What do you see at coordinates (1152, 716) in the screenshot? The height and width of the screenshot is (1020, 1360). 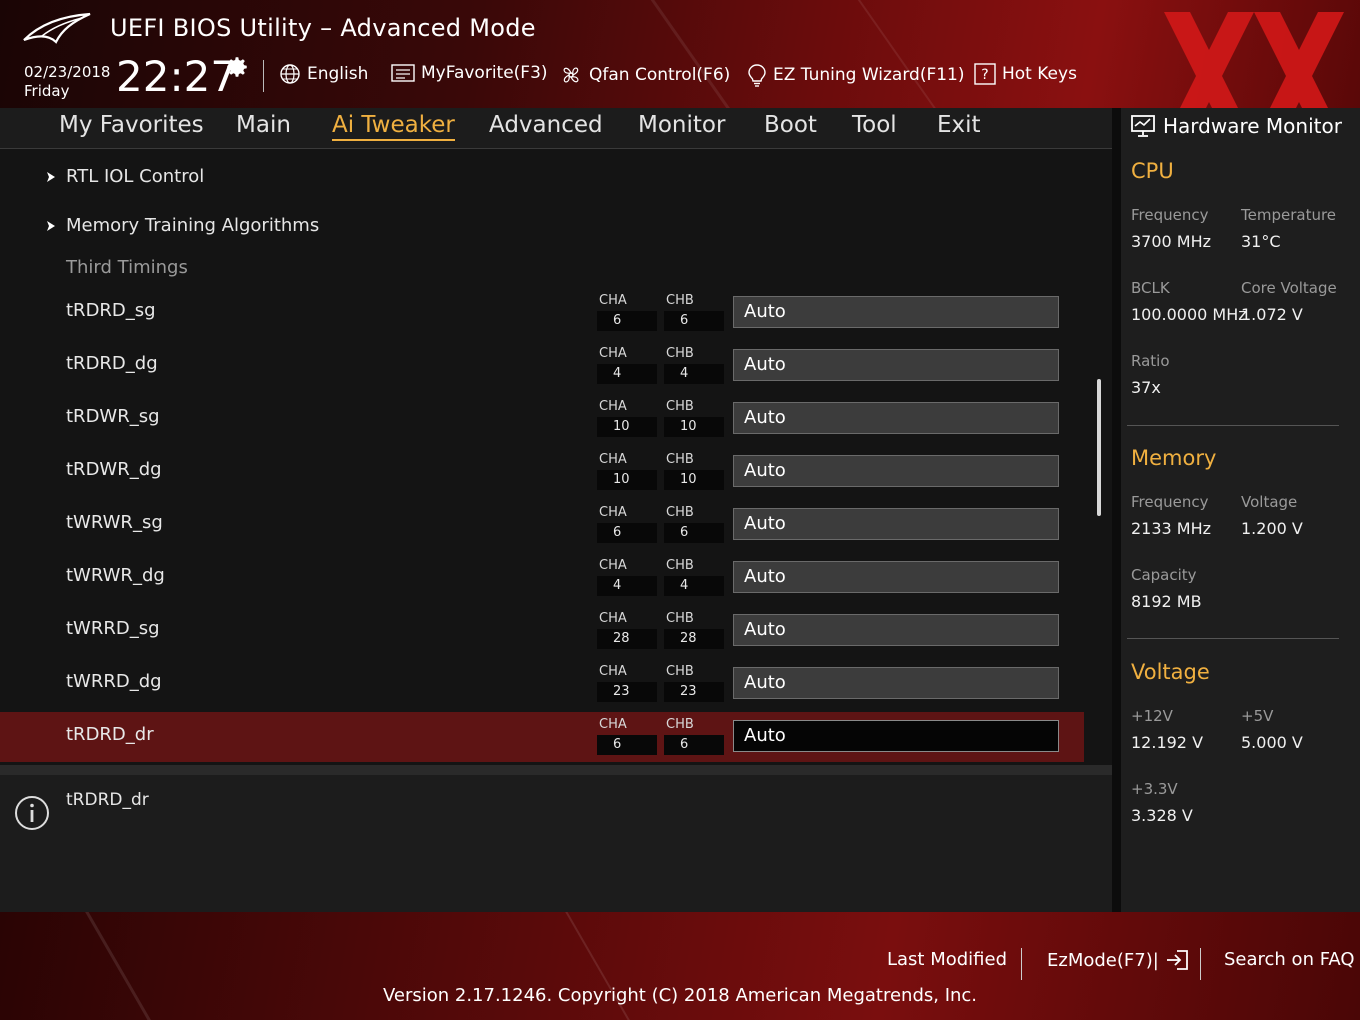 I see `v12-label: +12V` at bounding box center [1152, 716].